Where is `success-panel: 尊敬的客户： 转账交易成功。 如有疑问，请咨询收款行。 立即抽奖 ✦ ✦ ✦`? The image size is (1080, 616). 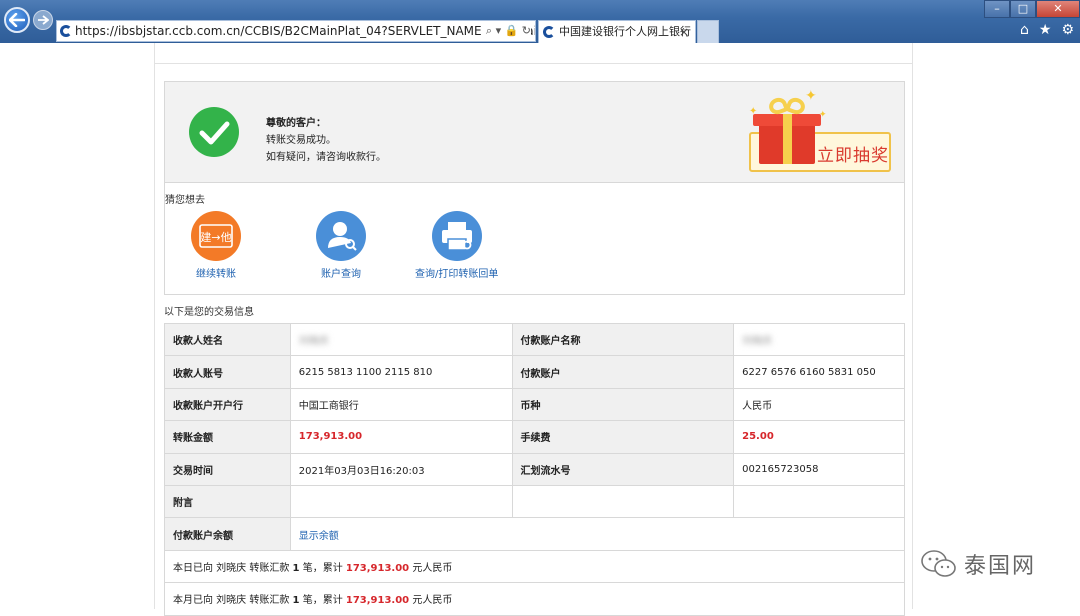
success-panel: 尊敬的客户： 转账交易成功。 如有疑问，请咨询收款行。 立即抽奖 ✦ ✦ ✦ is located at coordinates (534, 132).